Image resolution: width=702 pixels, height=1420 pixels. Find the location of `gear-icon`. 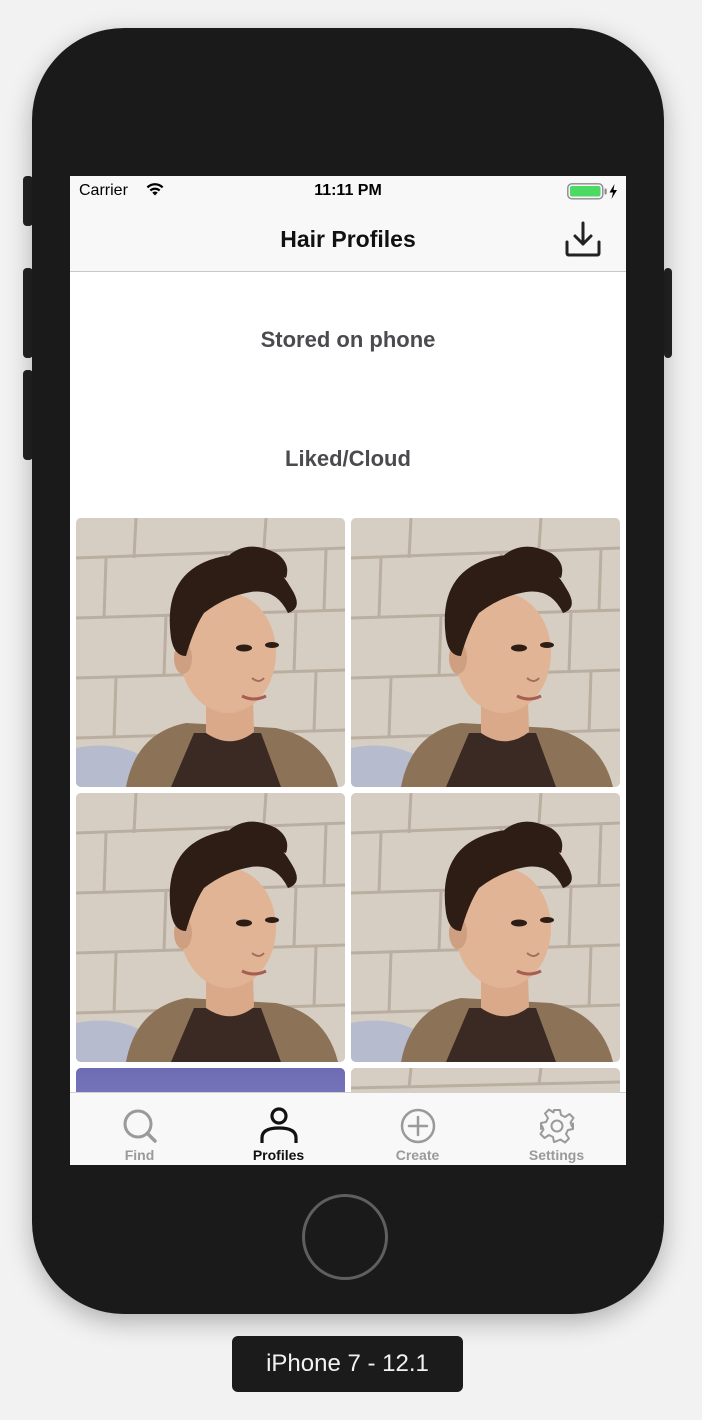

gear-icon is located at coordinates (556, 1126).